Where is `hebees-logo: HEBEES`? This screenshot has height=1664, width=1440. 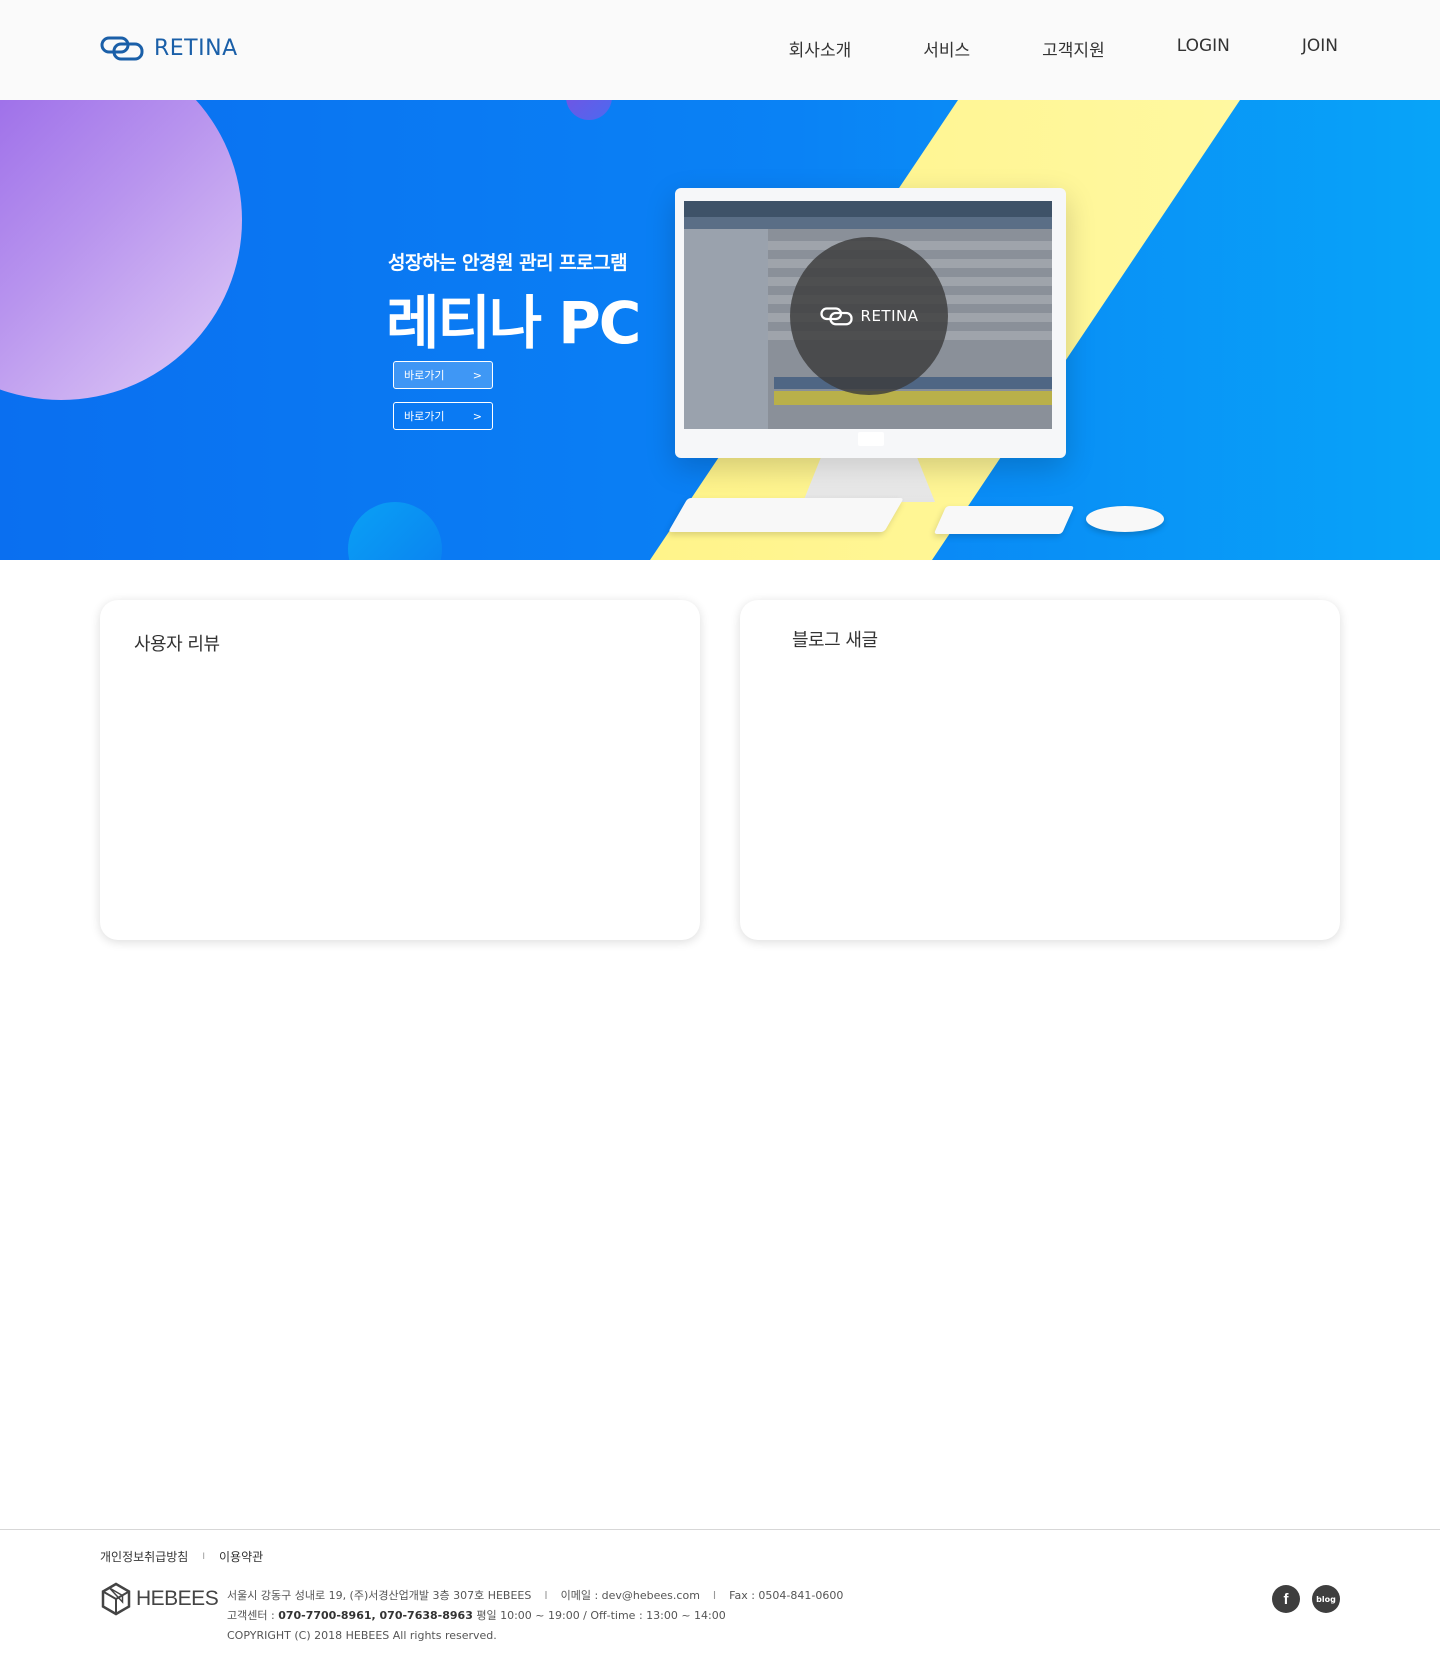 hebees-logo: HEBEES is located at coordinates (159, 1599).